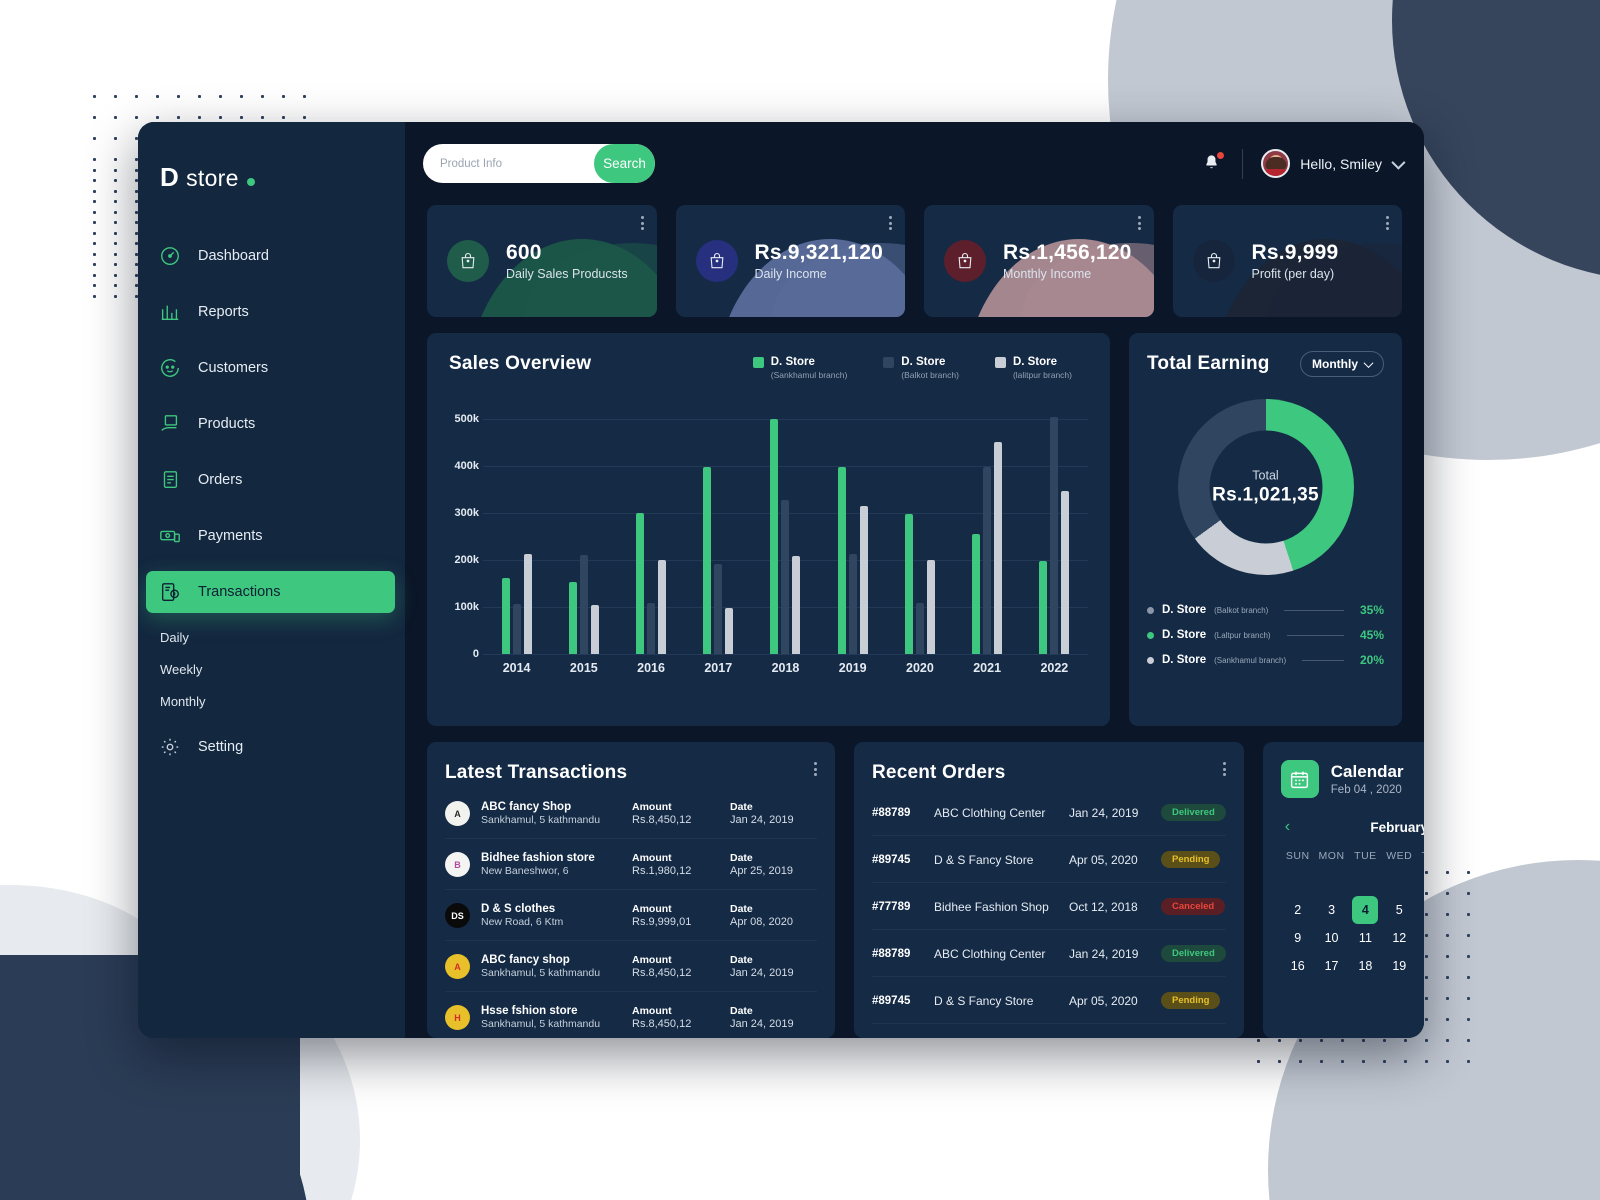  What do you see at coordinates (1420, 938) in the screenshot?
I see `calendar-day: 13` at bounding box center [1420, 938].